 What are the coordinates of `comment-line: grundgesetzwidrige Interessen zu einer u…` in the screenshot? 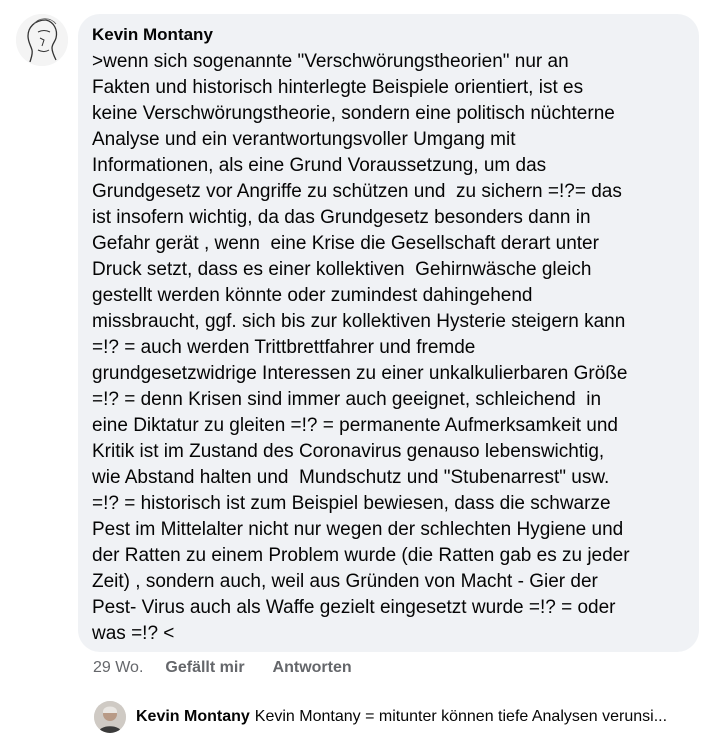 It's located at (360, 373).